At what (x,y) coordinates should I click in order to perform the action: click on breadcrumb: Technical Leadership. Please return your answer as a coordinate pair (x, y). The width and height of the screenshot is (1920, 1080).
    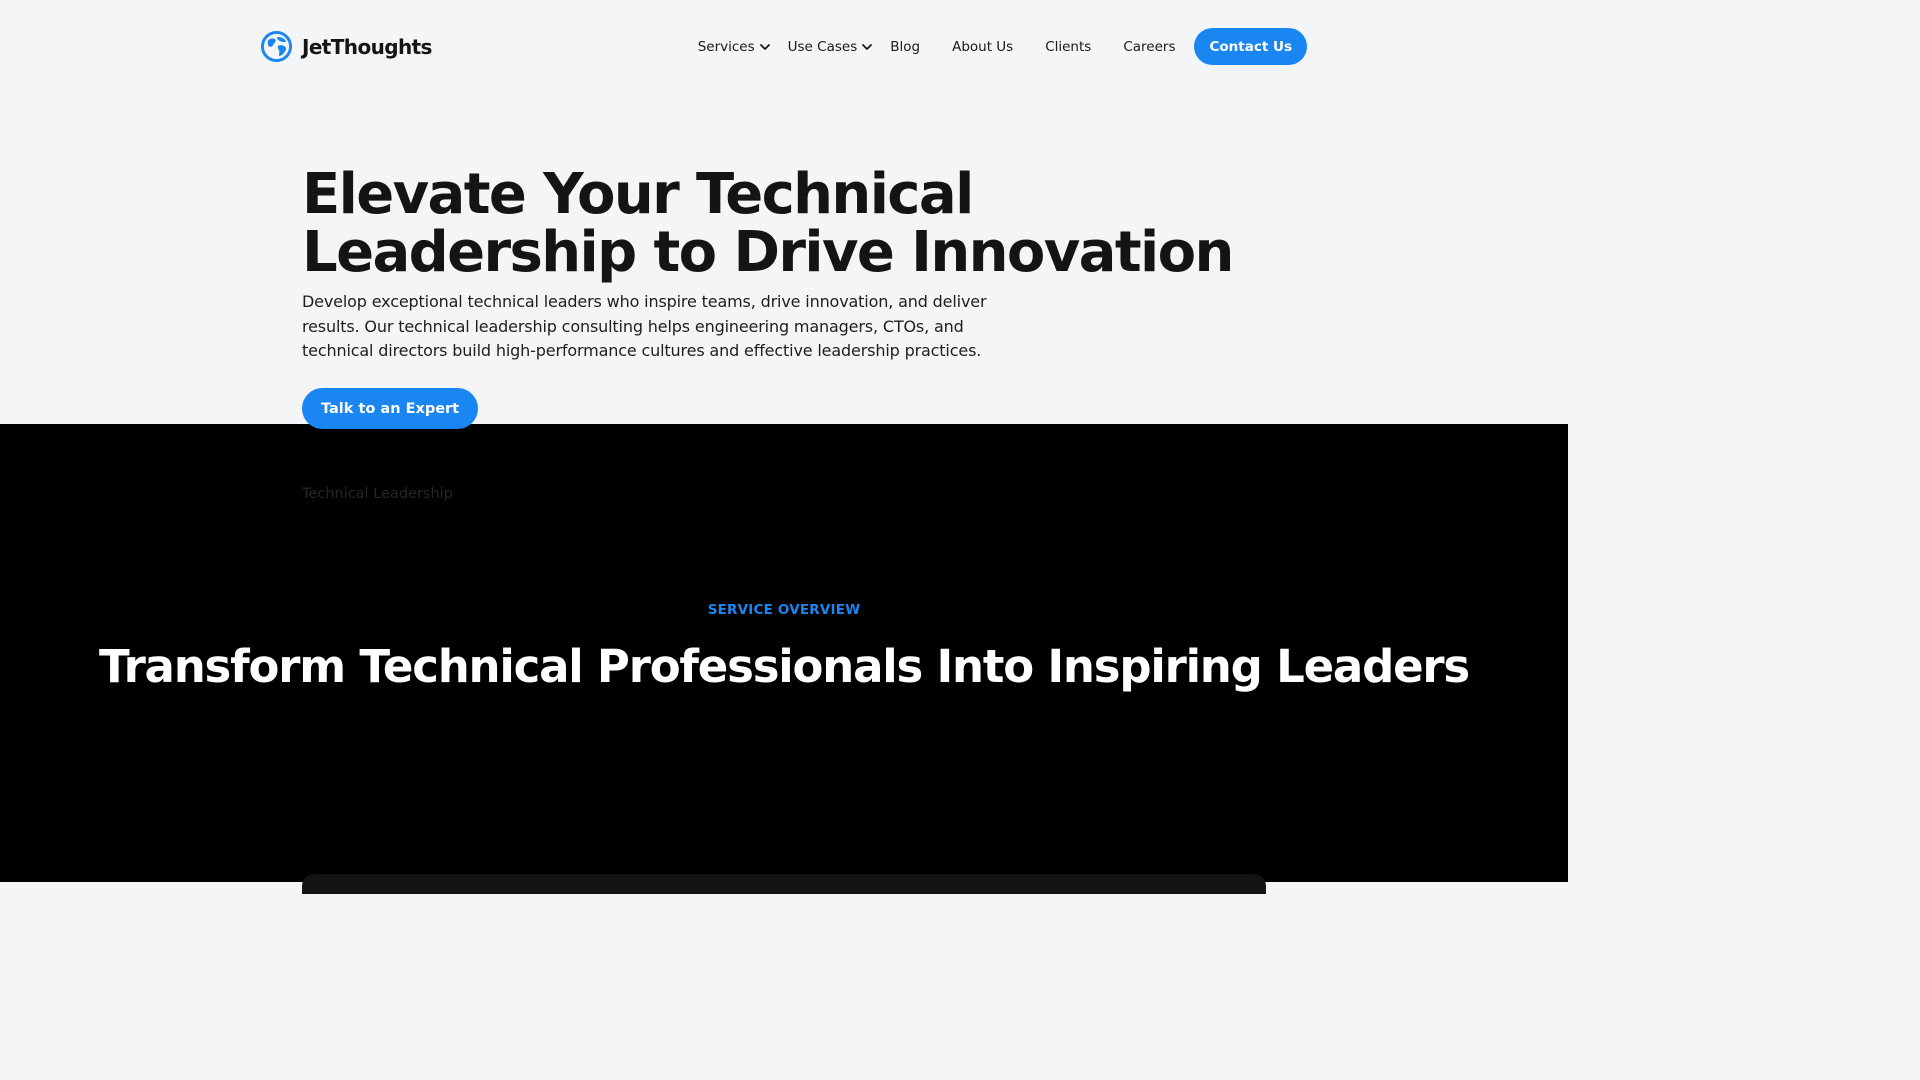
    Looking at the image, I should click on (377, 494).